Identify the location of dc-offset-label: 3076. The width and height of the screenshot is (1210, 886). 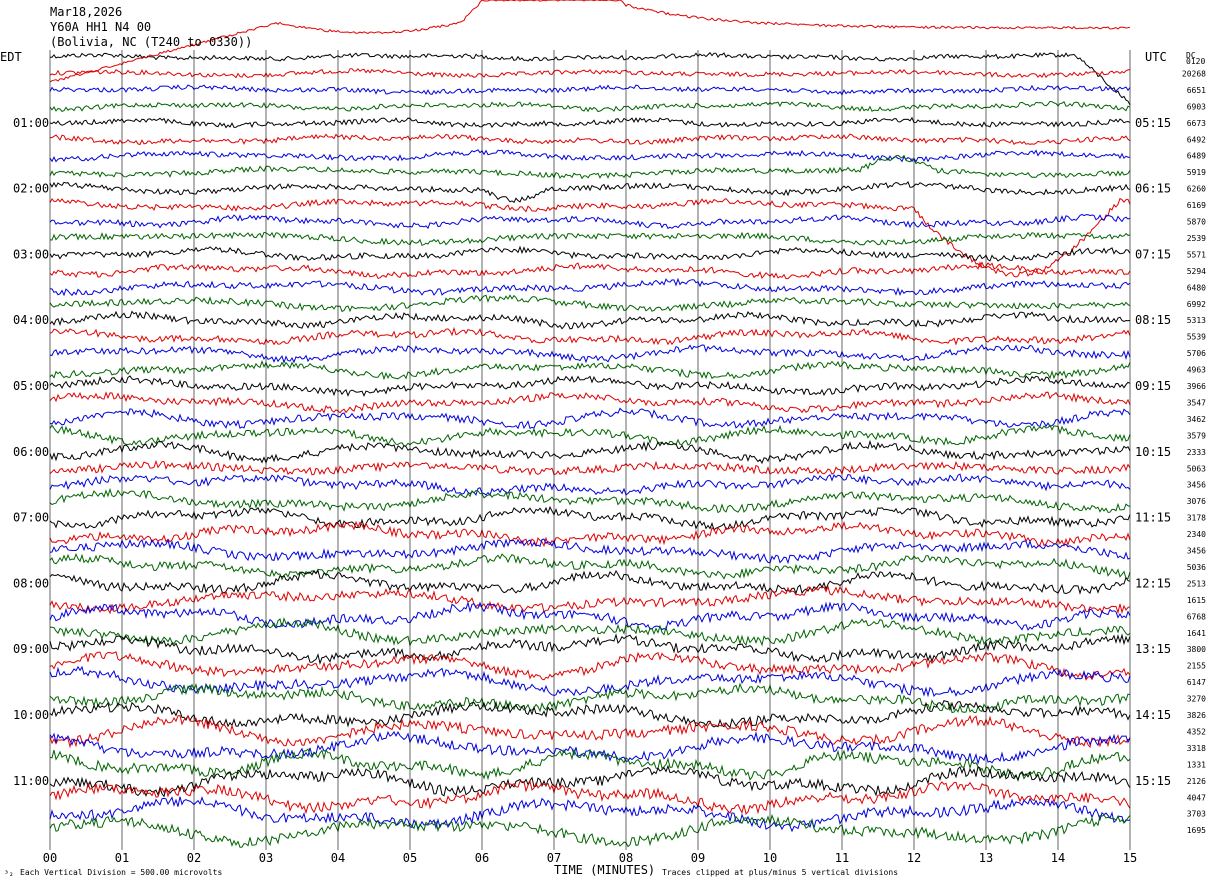
(1196, 501).